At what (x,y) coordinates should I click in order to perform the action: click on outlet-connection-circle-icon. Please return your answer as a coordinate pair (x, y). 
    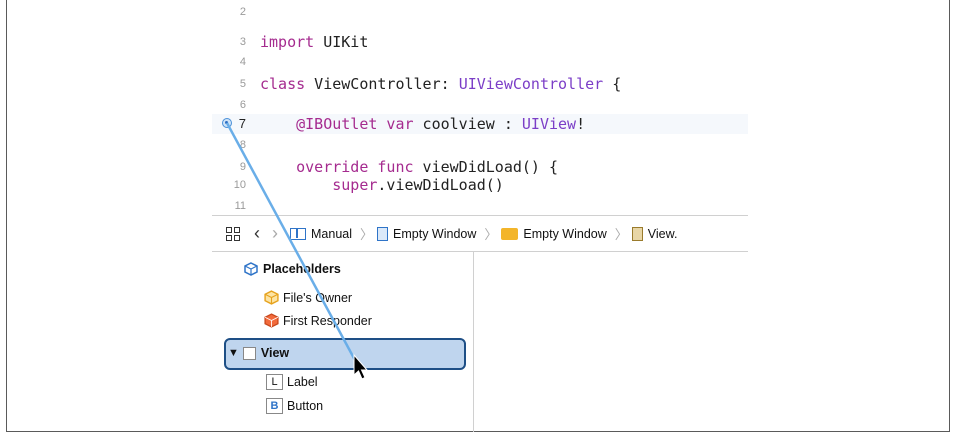
    Looking at the image, I should click on (227, 123).